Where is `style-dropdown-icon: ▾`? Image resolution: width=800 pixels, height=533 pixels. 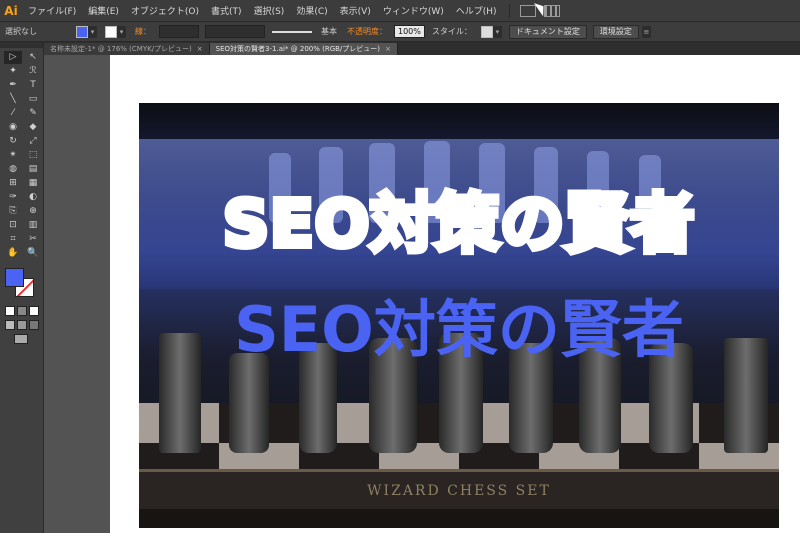 style-dropdown-icon: ▾ is located at coordinates (497, 31).